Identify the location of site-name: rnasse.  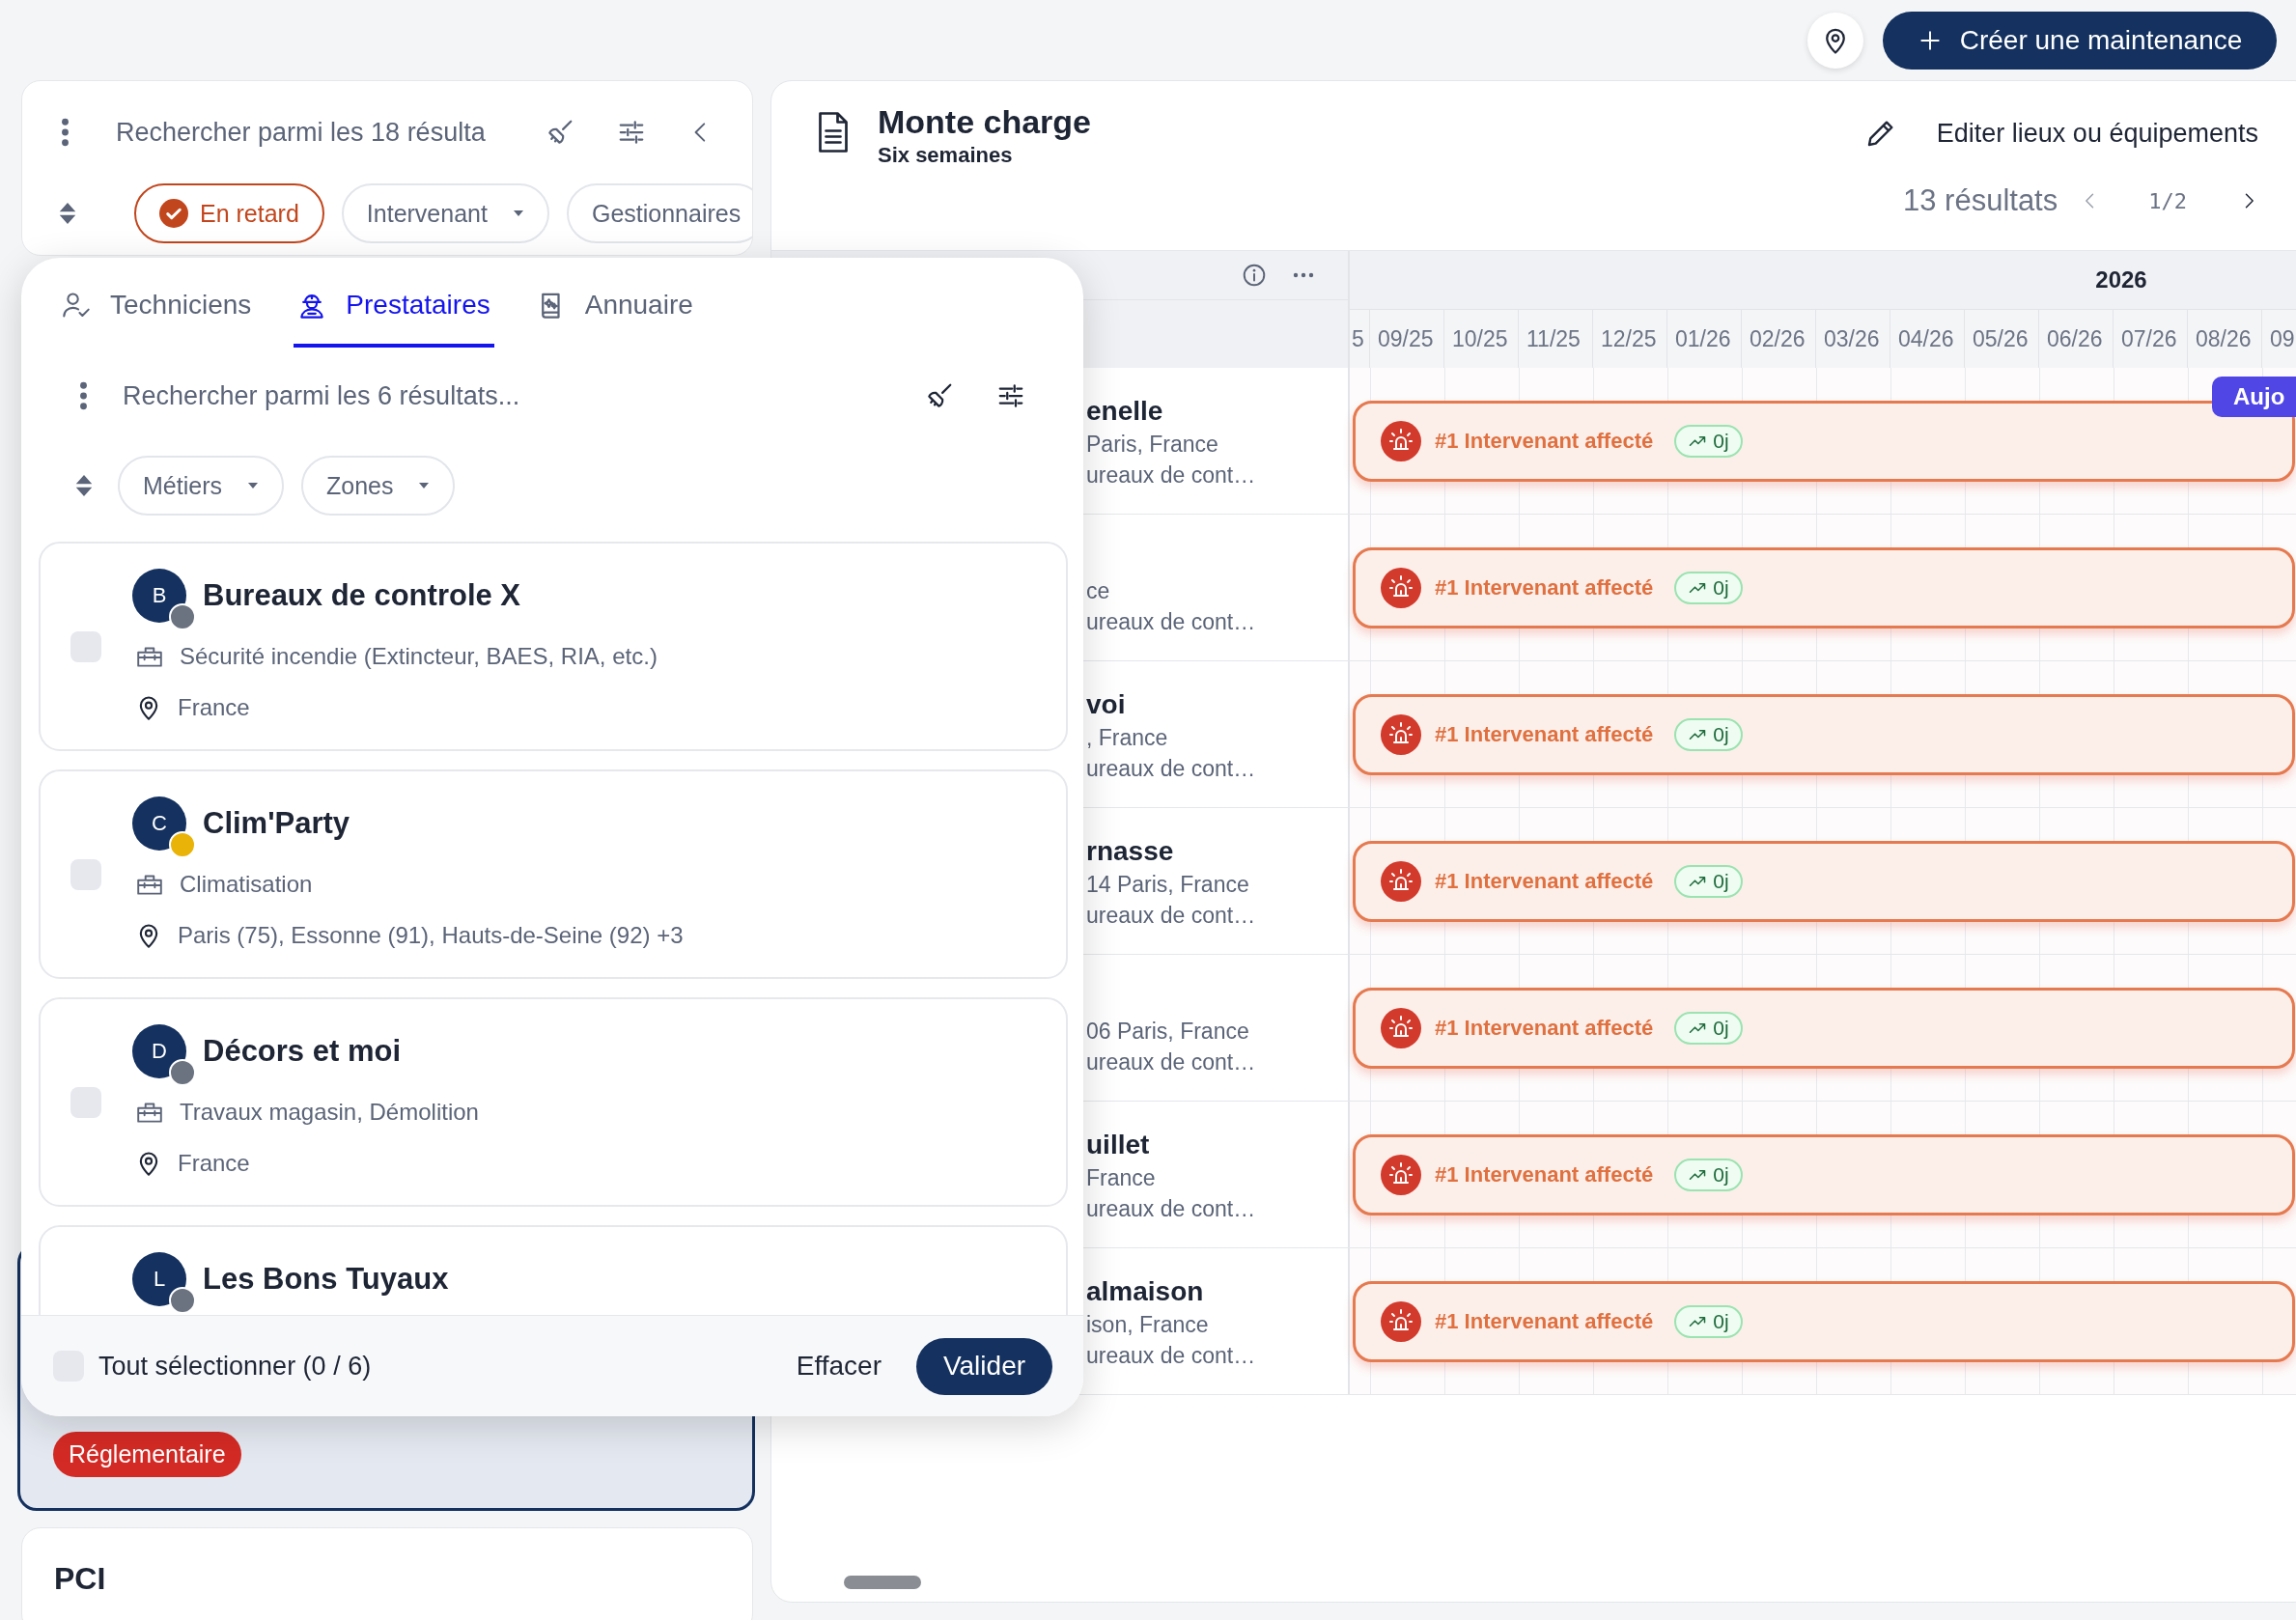
(1130, 851).